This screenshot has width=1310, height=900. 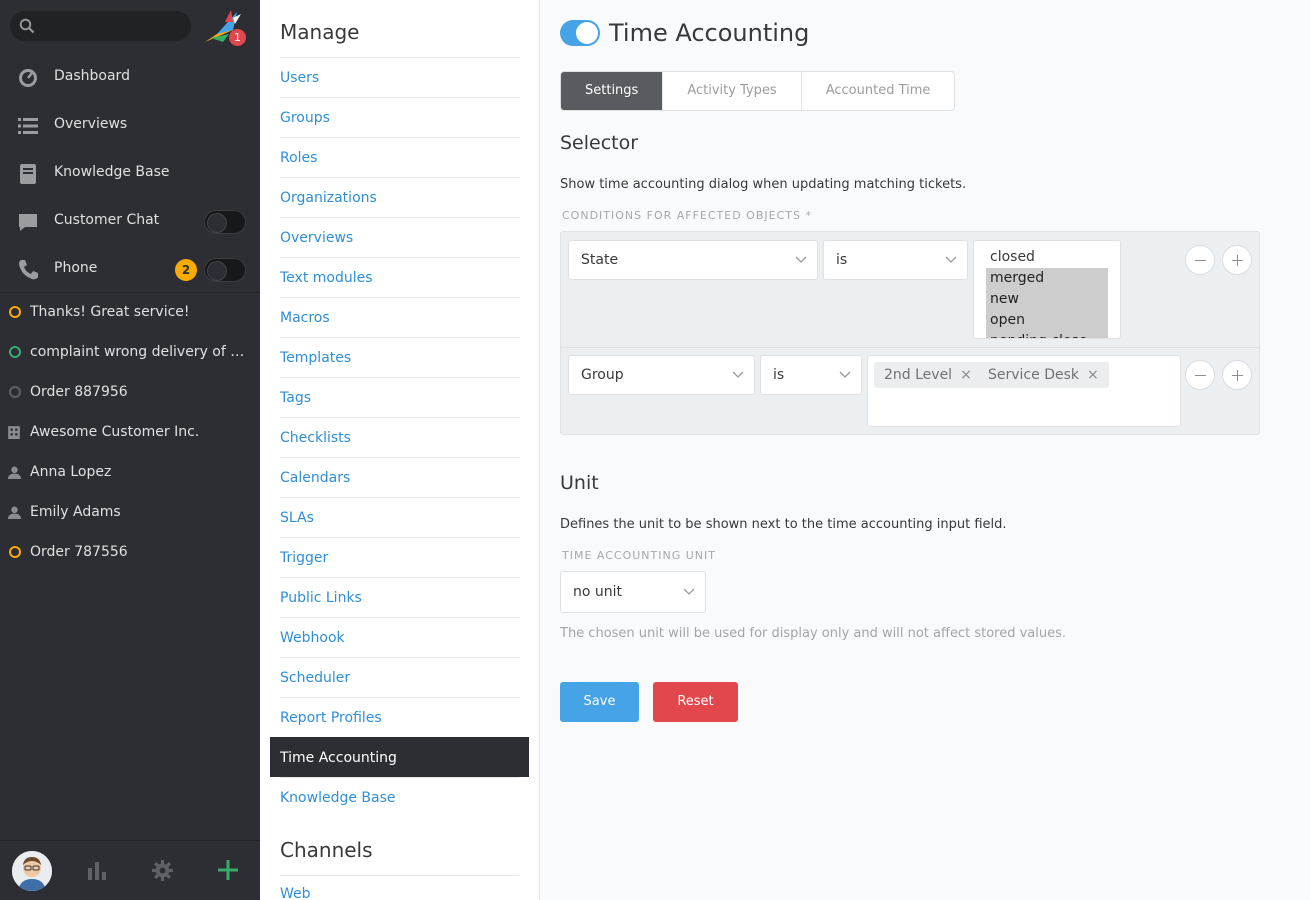 What do you see at coordinates (32, 871) in the screenshot?
I see `avatar` at bounding box center [32, 871].